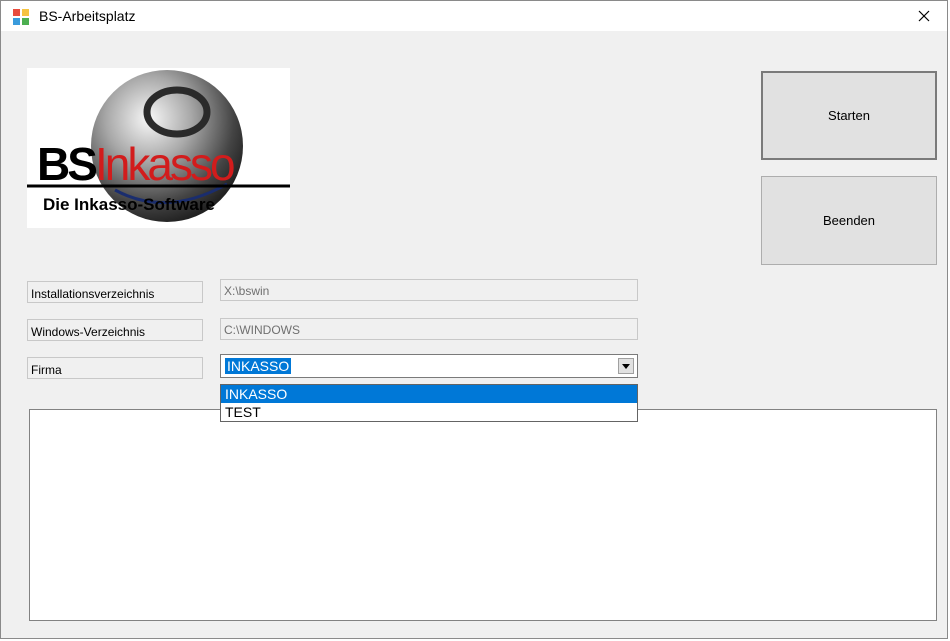  Describe the element at coordinates (87, 16) in the screenshot. I see `window-title: BS-Arbeitsplatz` at that location.